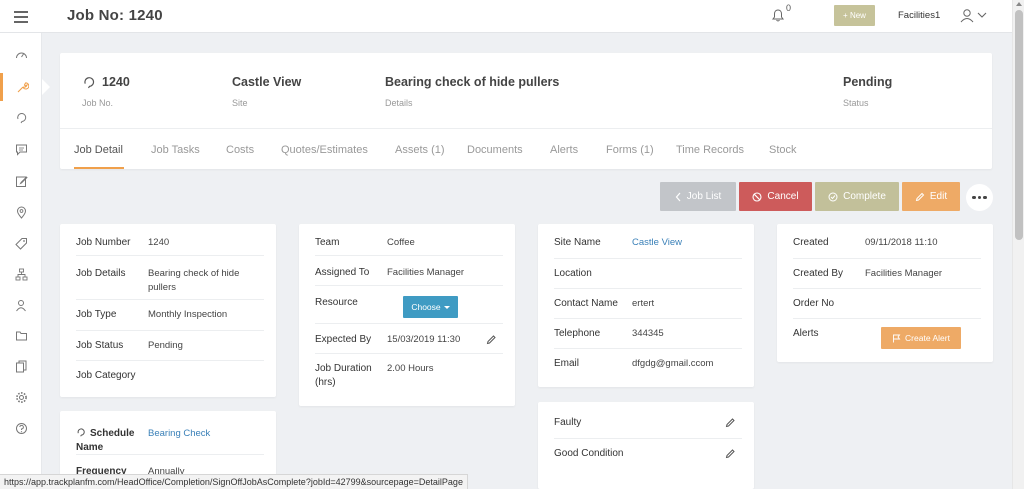 Image resolution: width=1024 pixels, height=489 pixels. Describe the element at coordinates (21, 274) in the screenshot. I see `sidebar-item-hierarchy` at that location.